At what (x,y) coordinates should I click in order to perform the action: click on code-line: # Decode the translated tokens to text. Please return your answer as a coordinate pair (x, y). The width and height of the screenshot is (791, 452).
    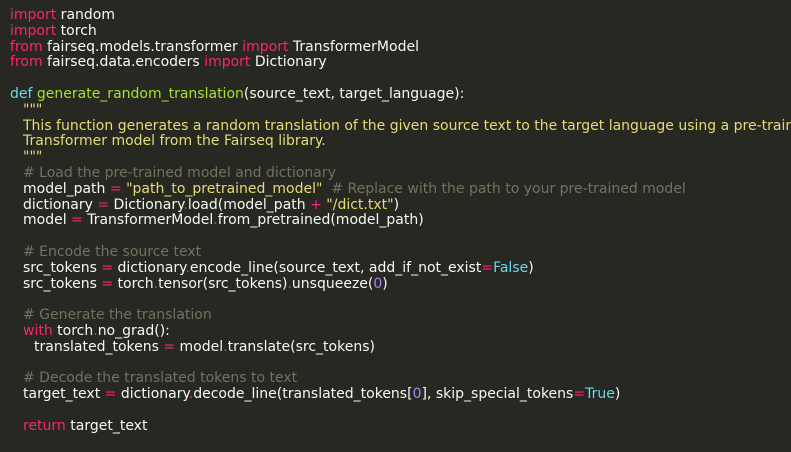
    Looking at the image, I should click on (400, 379).